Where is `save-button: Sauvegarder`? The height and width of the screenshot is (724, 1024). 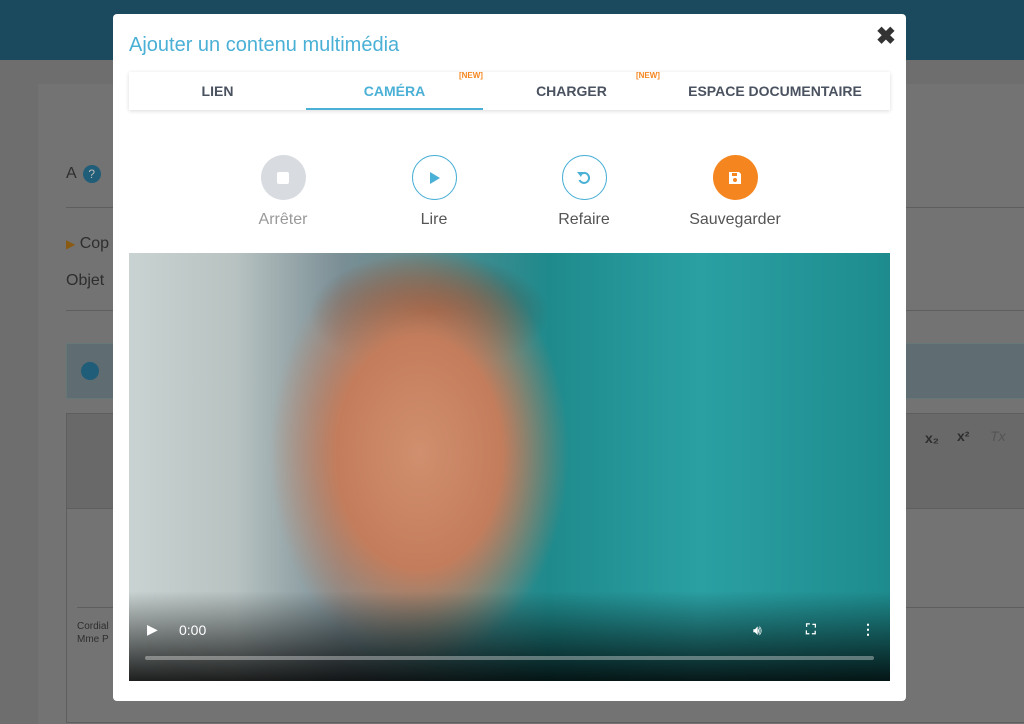 save-button: Sauvegarder is located at coordinates (735, 192).